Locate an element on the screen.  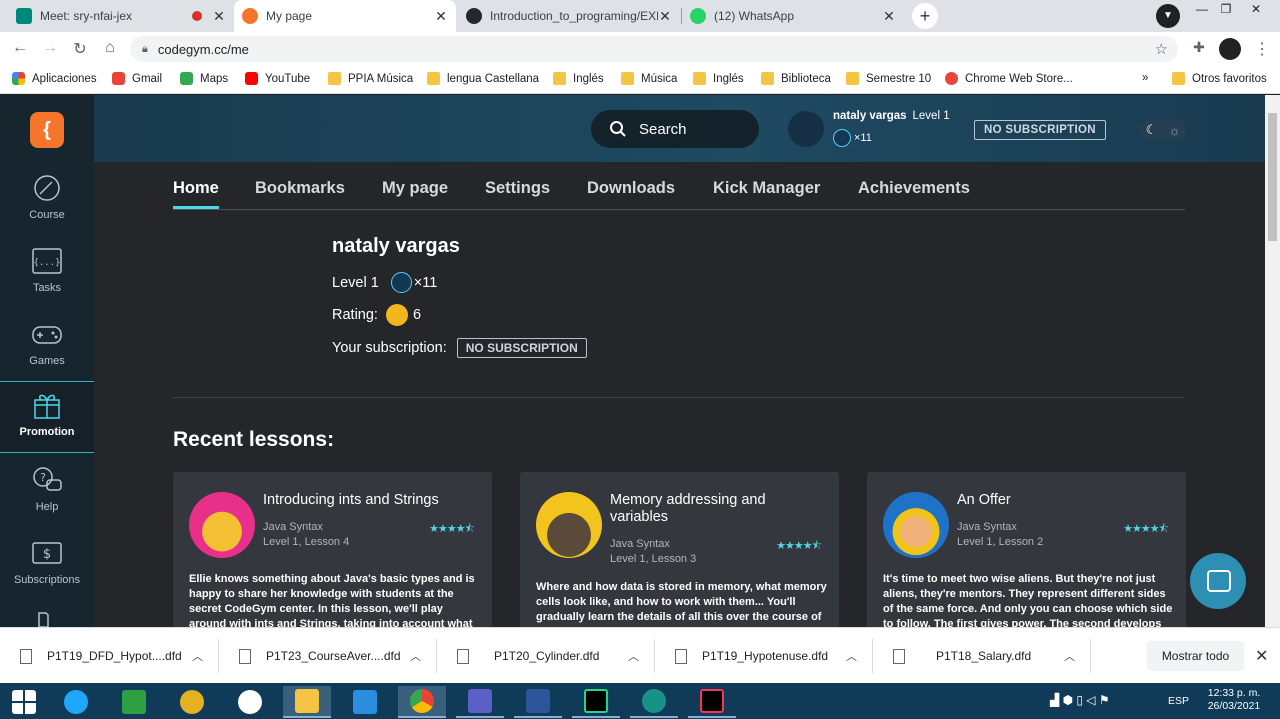
rating-value: 6 is located at coordinates (417, 315).